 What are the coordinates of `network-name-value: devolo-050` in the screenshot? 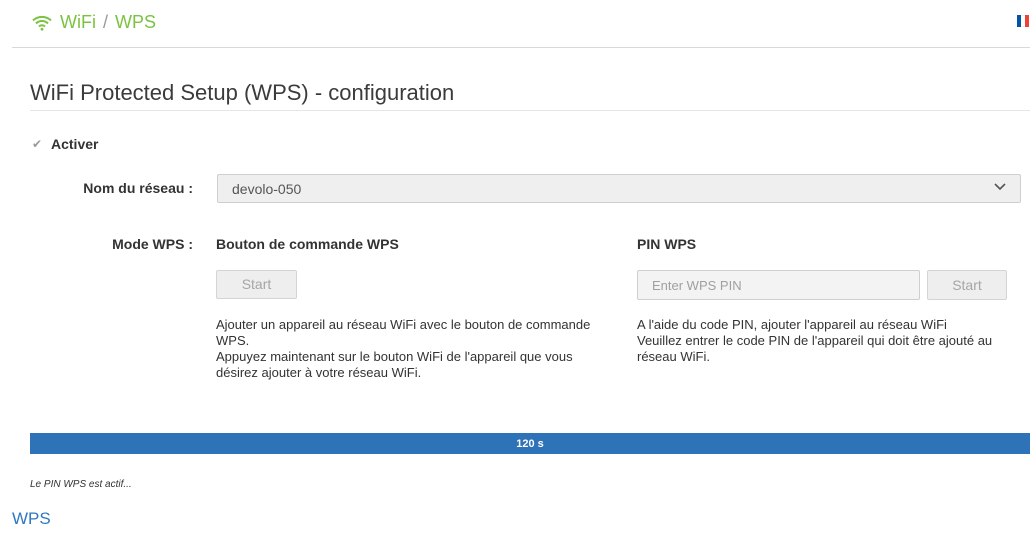 It's located at (267, 189).